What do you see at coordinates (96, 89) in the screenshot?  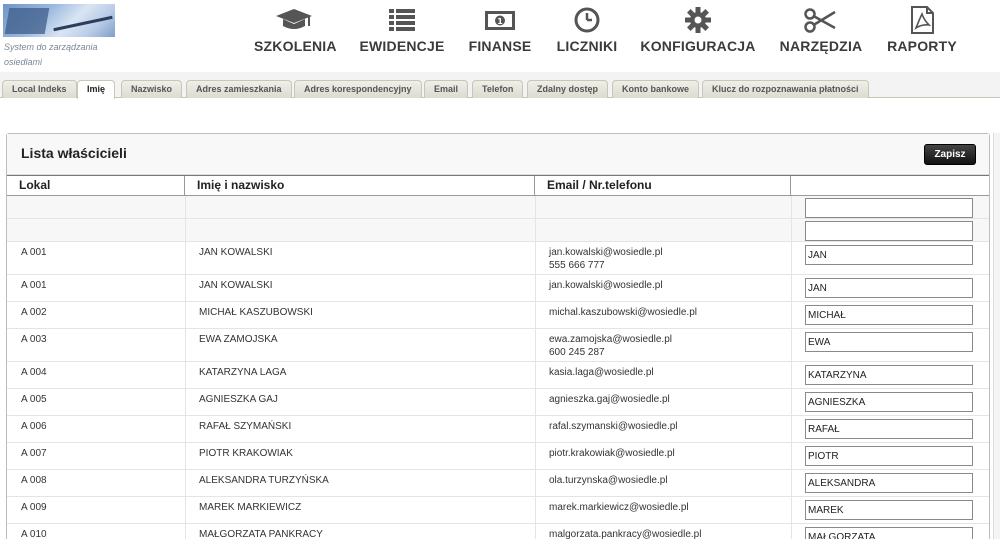 I see `tab-imie: Imię` at bounding box center [96, 89].